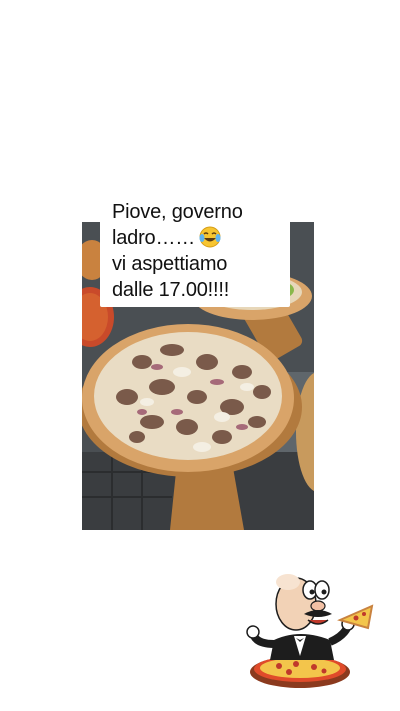  Describe the element at coordinates (210, 237) in the screenshot. I see `laughing-crying-emoji-icon` at that location.